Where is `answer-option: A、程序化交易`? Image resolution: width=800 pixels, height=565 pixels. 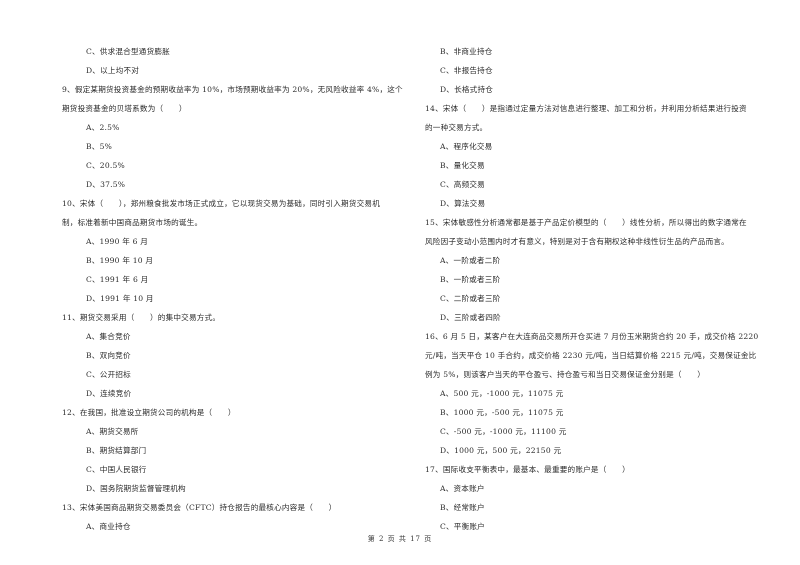
answer-option: A、程序化交易 is located at coordinates (466, 146).